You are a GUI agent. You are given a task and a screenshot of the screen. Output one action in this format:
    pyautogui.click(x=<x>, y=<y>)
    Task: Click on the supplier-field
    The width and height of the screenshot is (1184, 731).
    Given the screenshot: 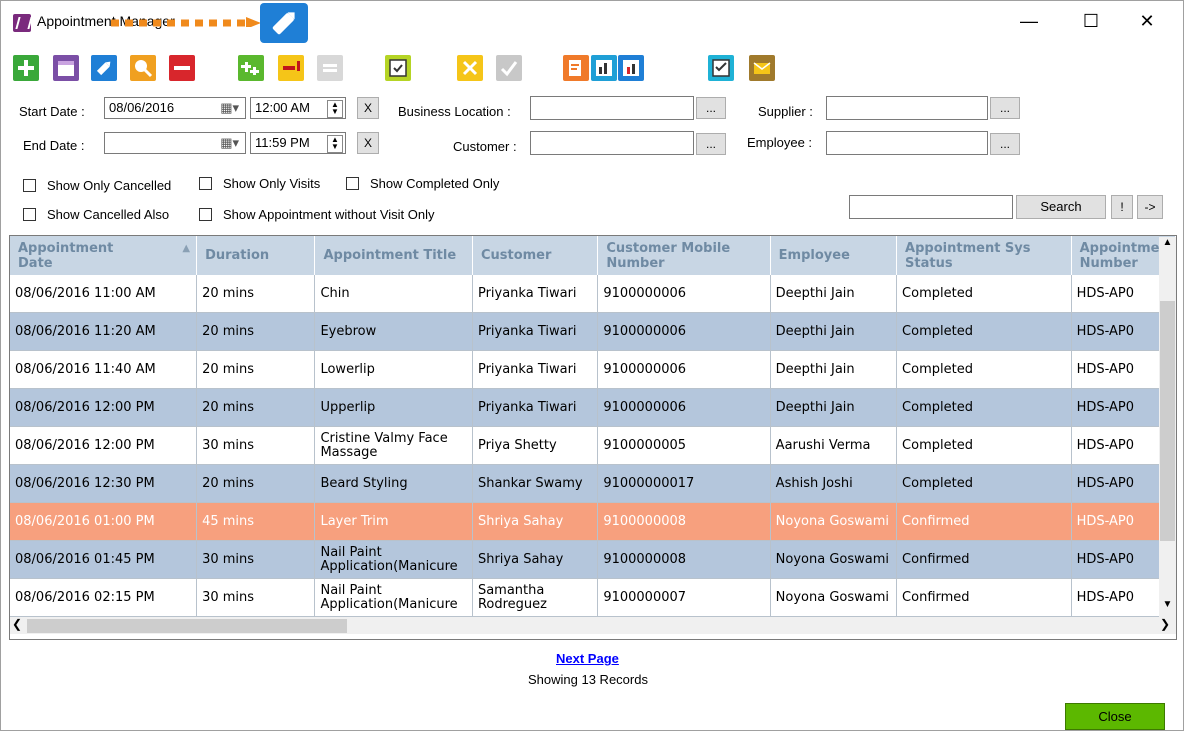 What is the action you would take?
    pyautogui.click(x=907, y=108)
    